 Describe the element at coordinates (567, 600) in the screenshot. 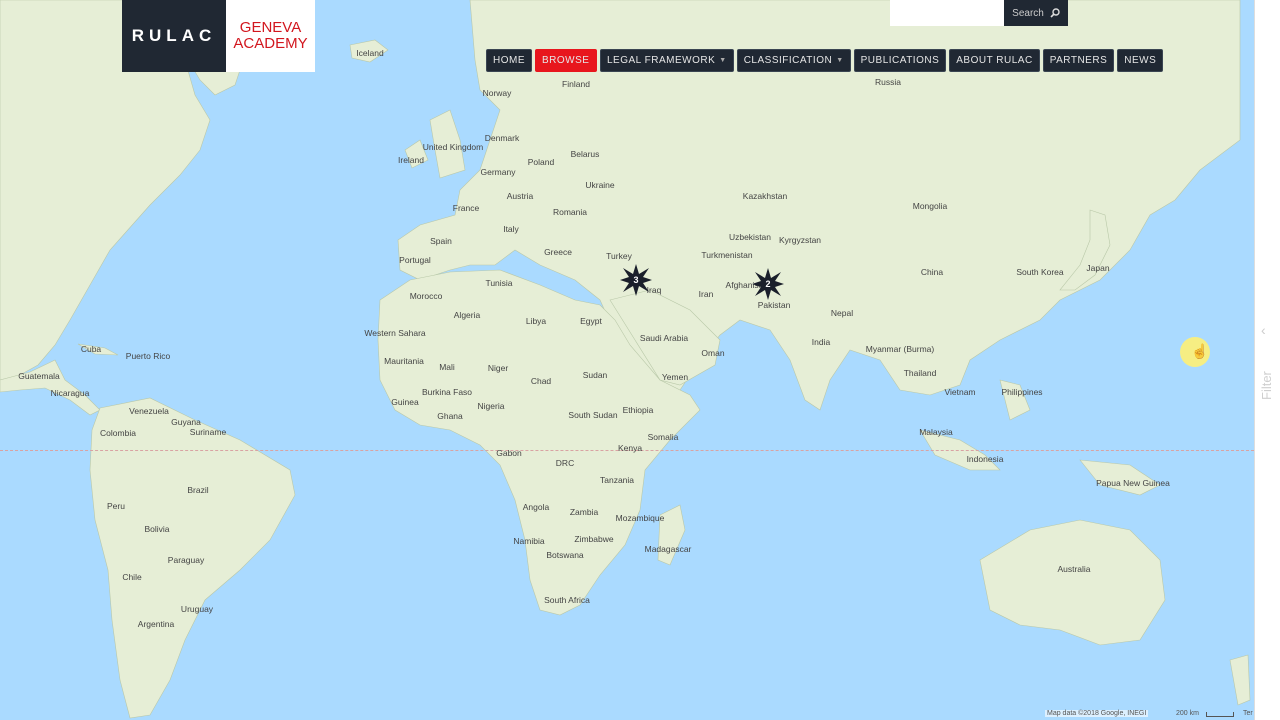

I see `country-label: South Africa` at that location.